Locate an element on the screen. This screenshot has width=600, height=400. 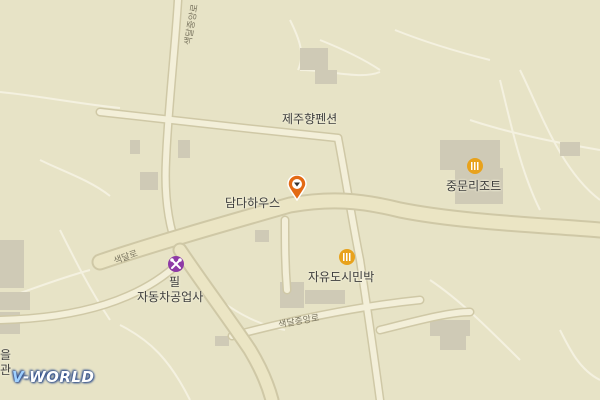
place-label-cut-left-2: 관 is located at coordinates (6, 370).